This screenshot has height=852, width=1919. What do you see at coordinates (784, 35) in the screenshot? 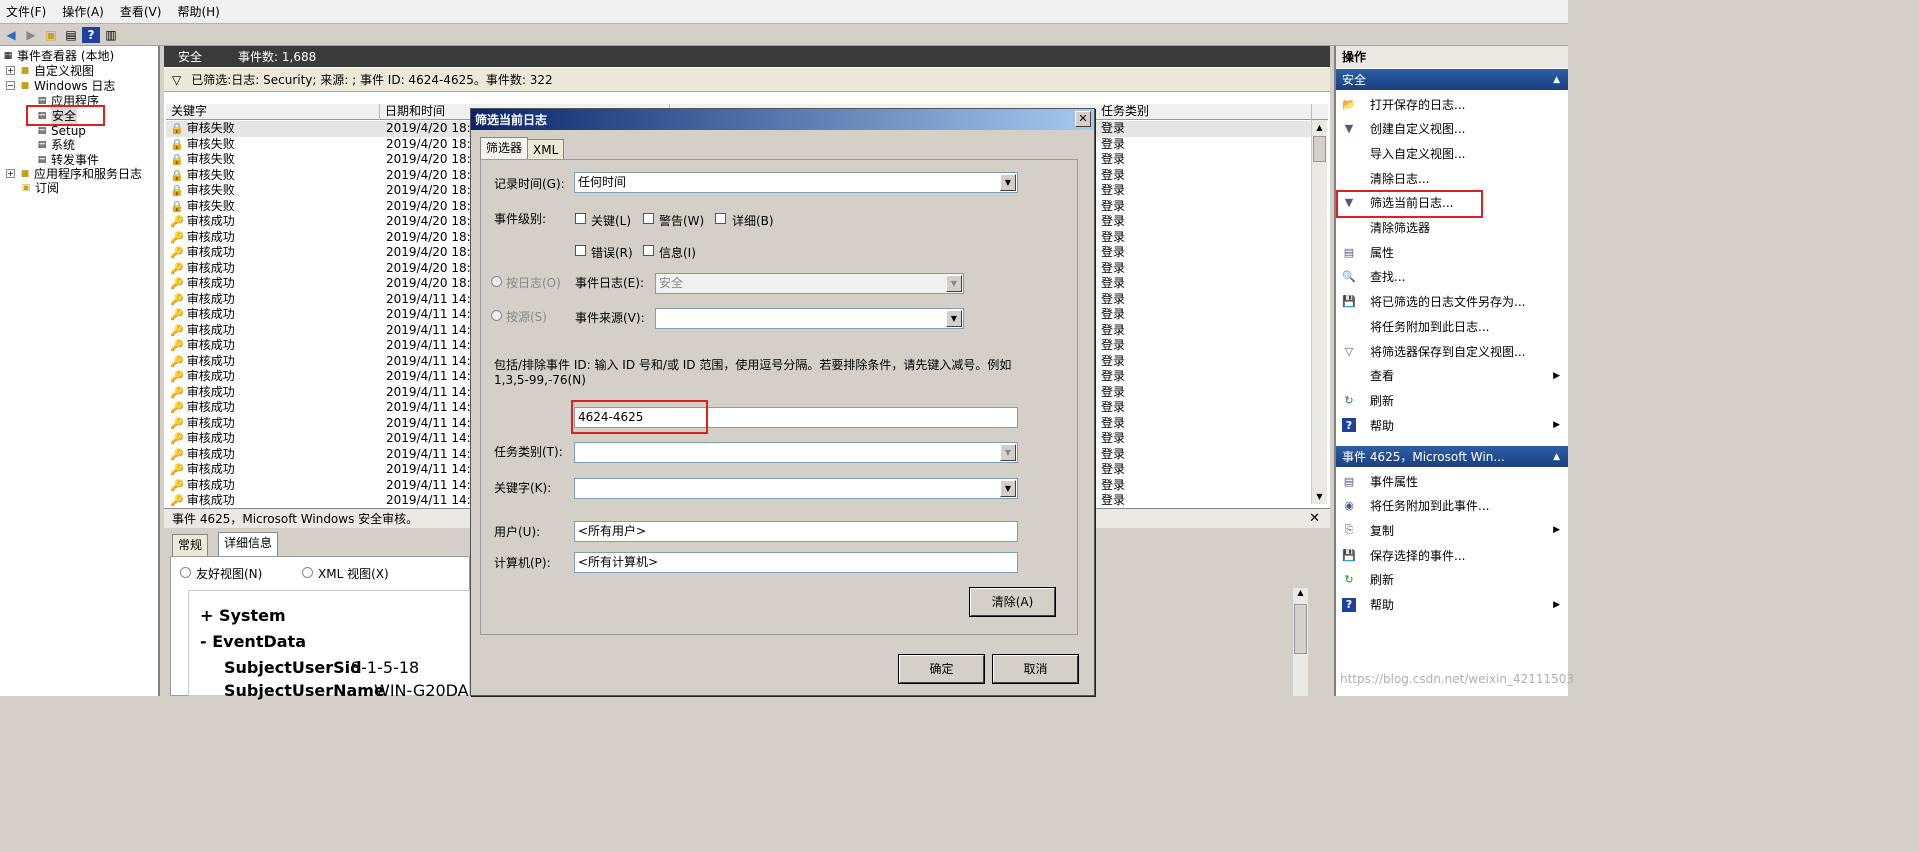
I see `toolbar: ◀ ▶ ▣ ▤ ? ▥` at bounding box center [784, 35].